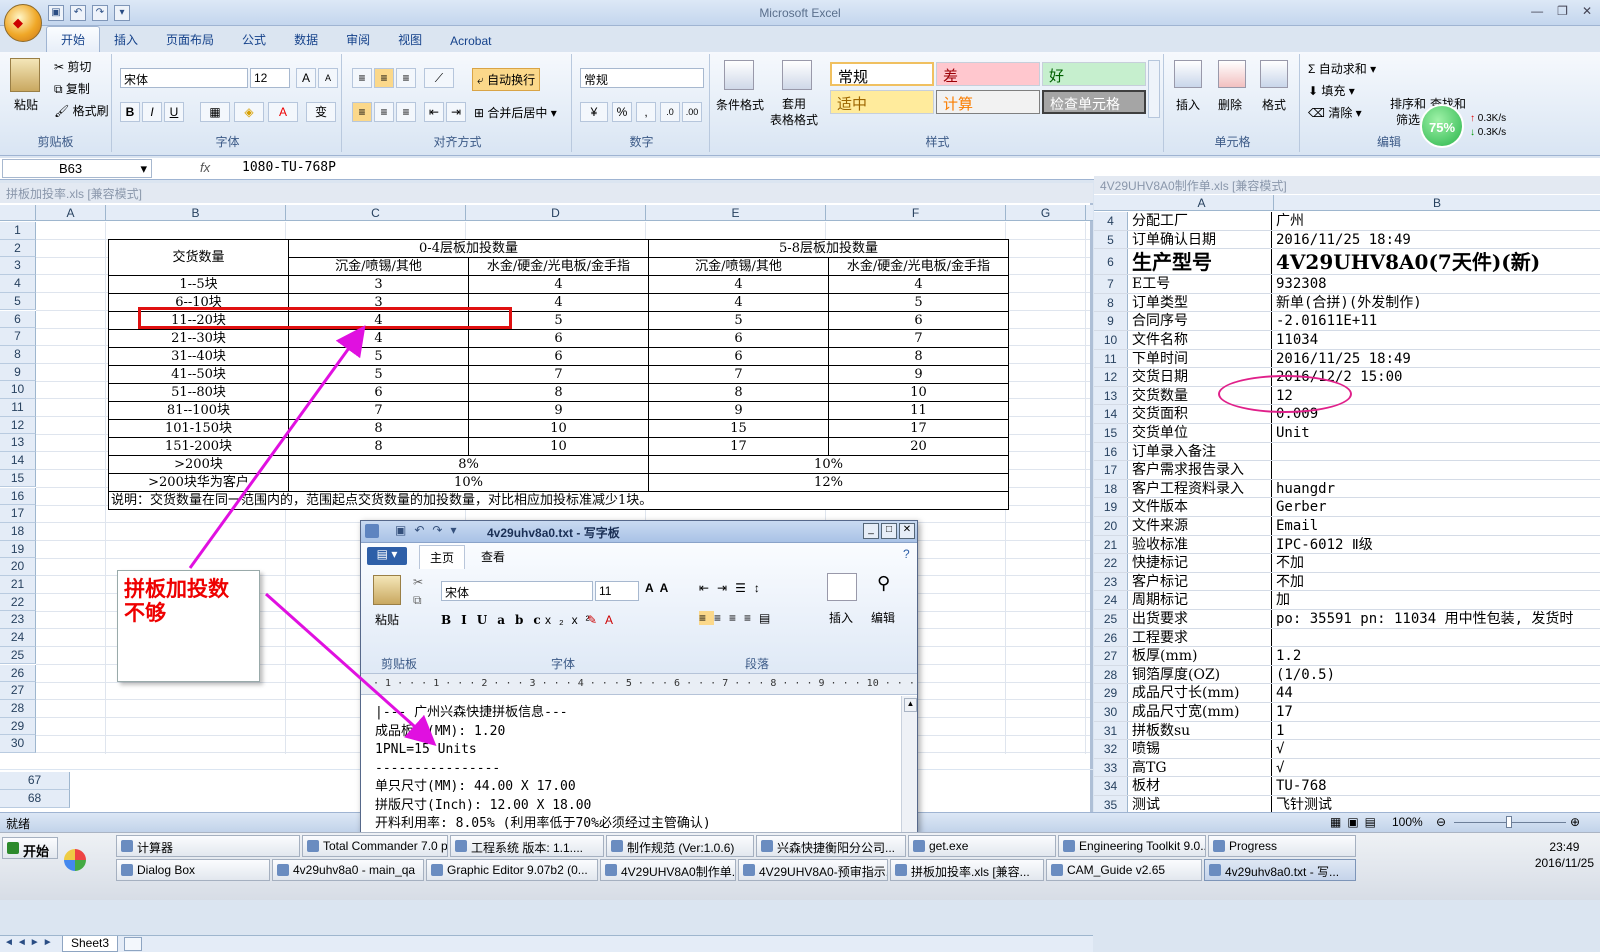  I want to click on taskbar-button: Dialog Box, so click(193, 870).